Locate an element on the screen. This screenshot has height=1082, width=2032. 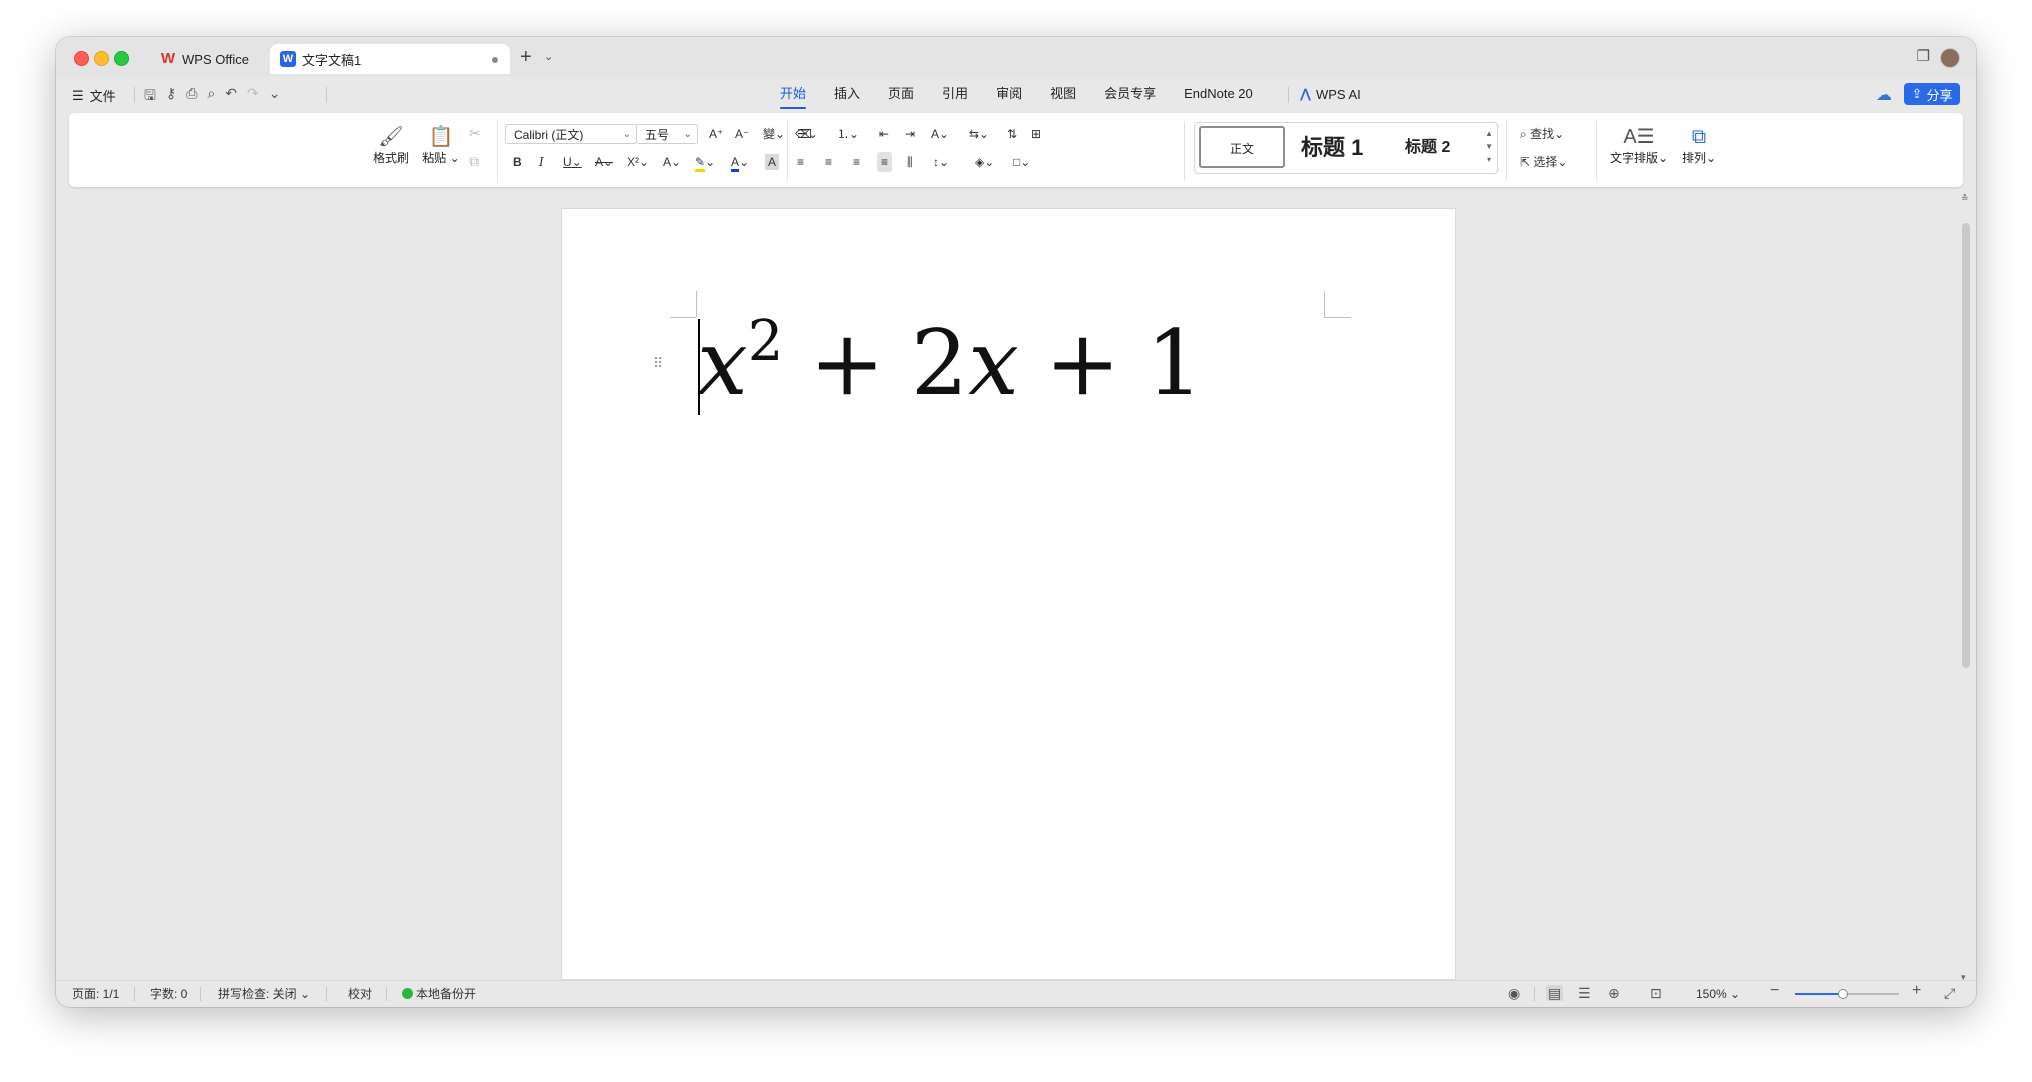
tab-view: 视图 is located at coordinates (1063, 94).